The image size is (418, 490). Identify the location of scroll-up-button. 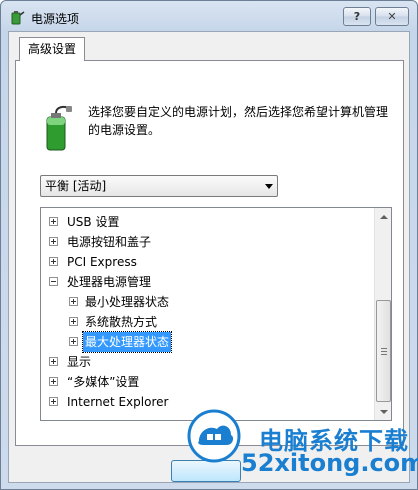
(383, 216).